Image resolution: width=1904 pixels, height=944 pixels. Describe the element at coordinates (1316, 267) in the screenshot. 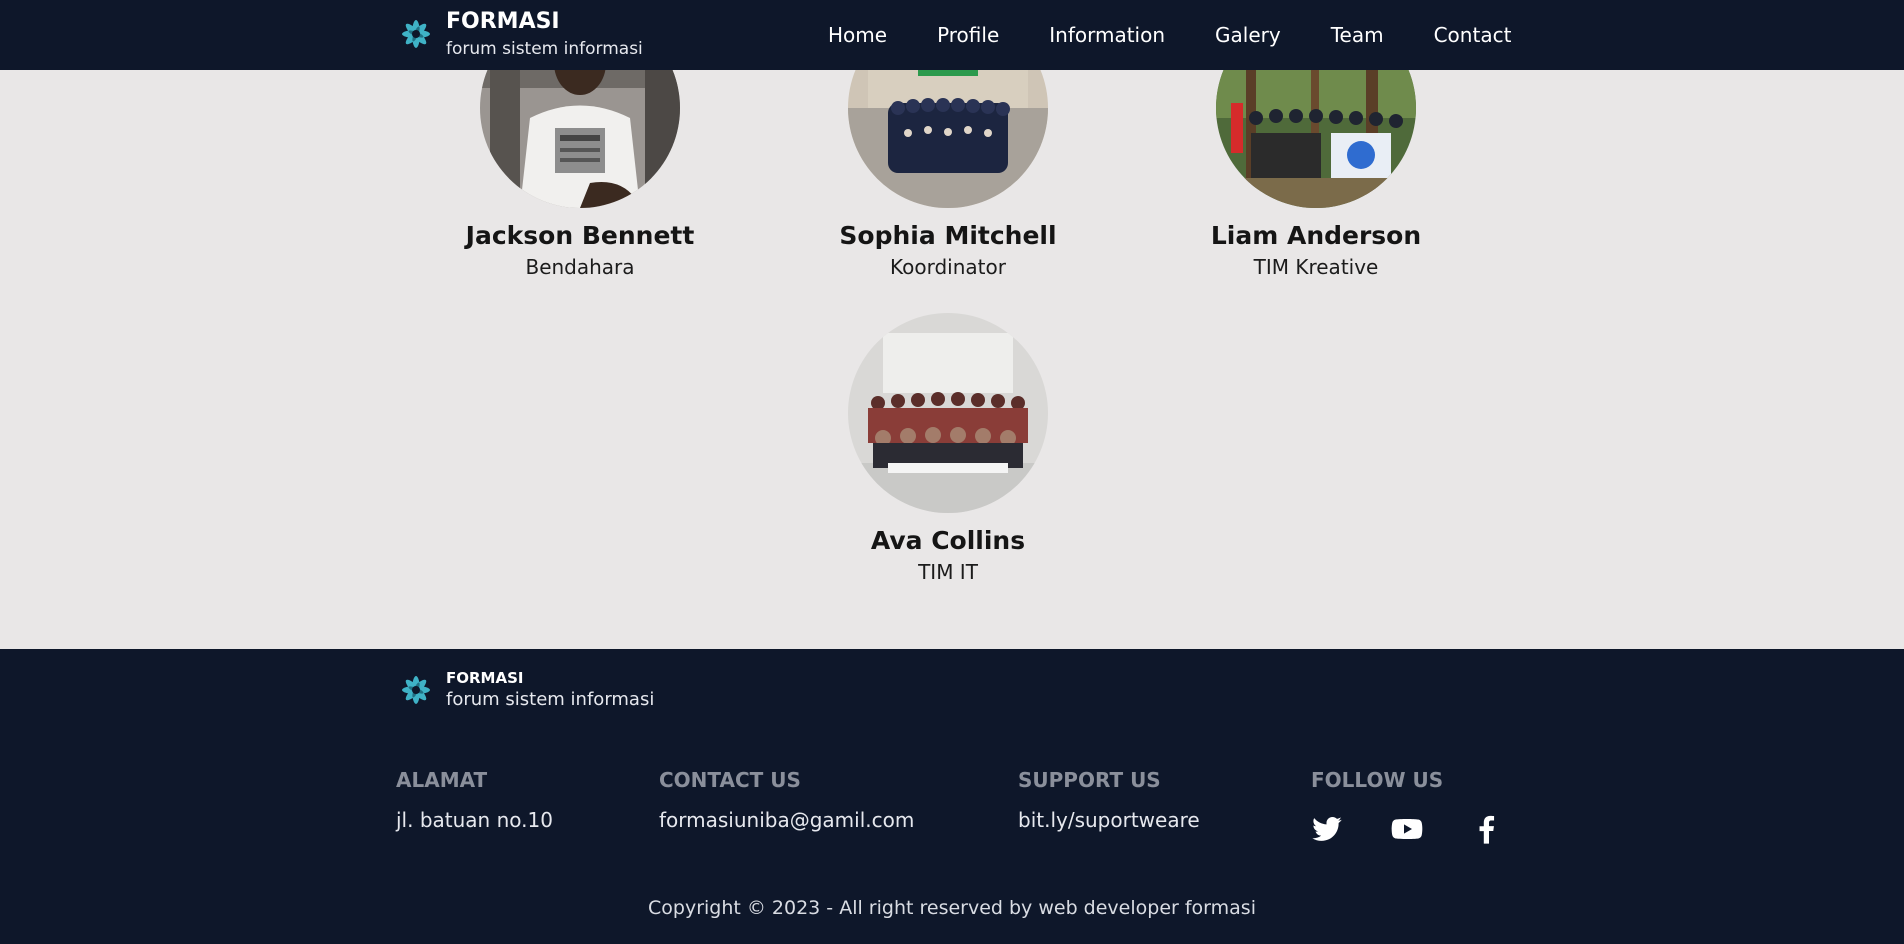

I see `member-role: TIM Kreative` at that location.